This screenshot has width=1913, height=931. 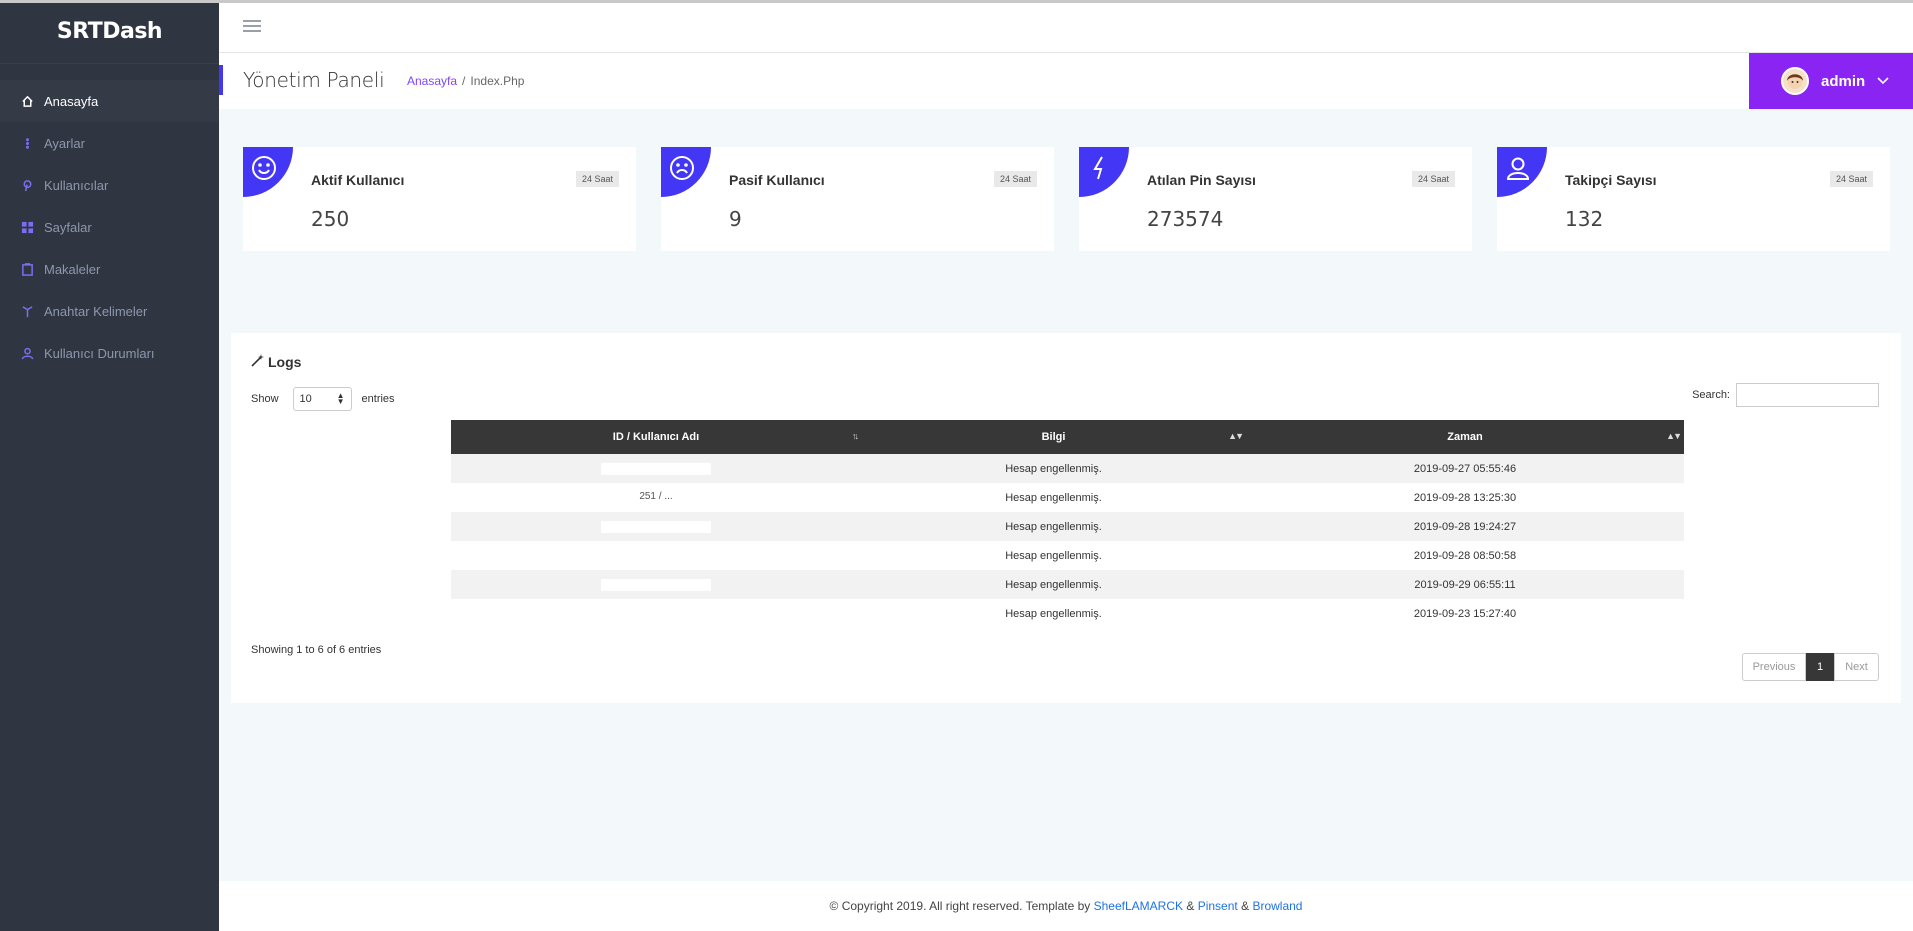 What do you see at coordinates (259, 361) in the screenshot?
I see `wand-icon` at bounding box center [259, 361].